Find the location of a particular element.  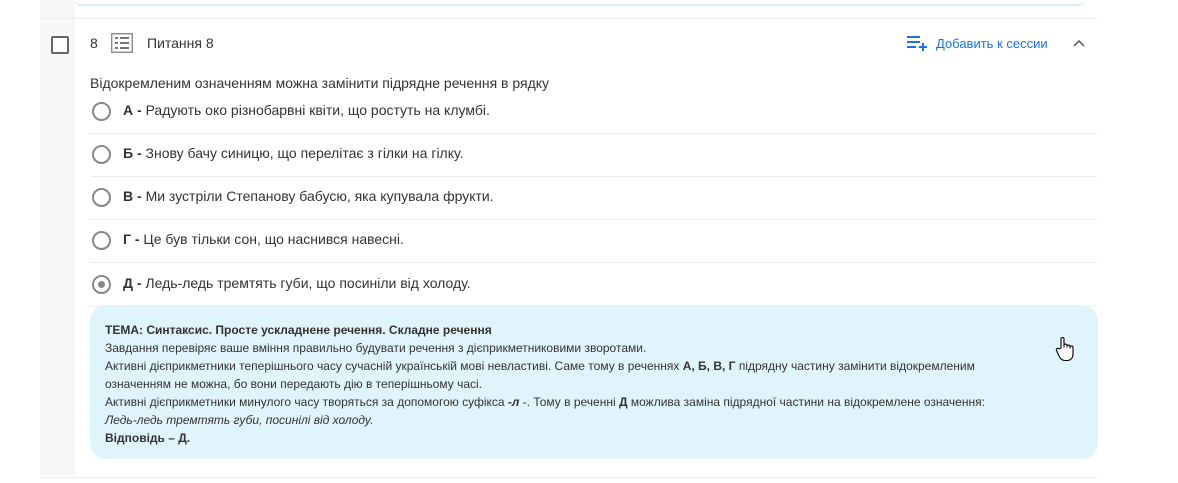

text-segment-bold: -л is located at coordinates (513, 402).